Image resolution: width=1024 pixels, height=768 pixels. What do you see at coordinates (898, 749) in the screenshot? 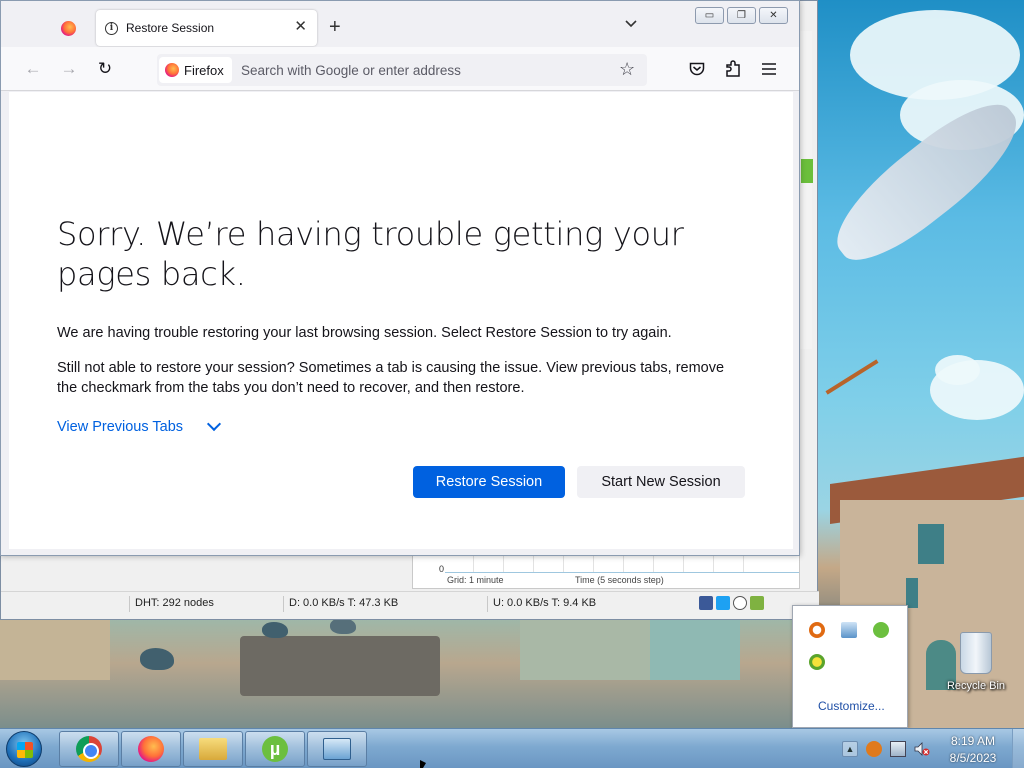
I see `network-icon` at bounding box center [898, 749].